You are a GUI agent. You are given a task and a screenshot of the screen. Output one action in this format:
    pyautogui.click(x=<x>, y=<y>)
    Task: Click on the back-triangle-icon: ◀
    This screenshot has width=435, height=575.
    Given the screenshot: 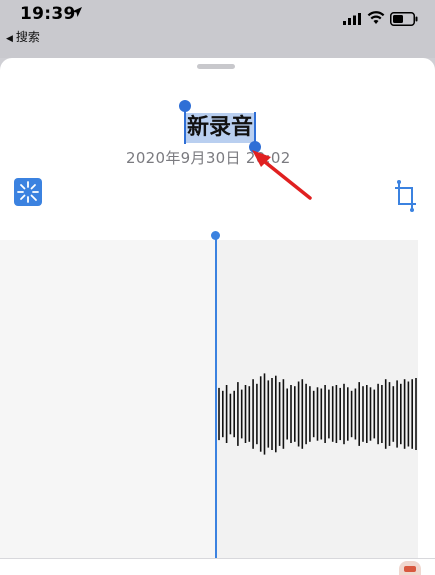 What is the action you would take?
    pyautogui.click(x=9, y=39)
    